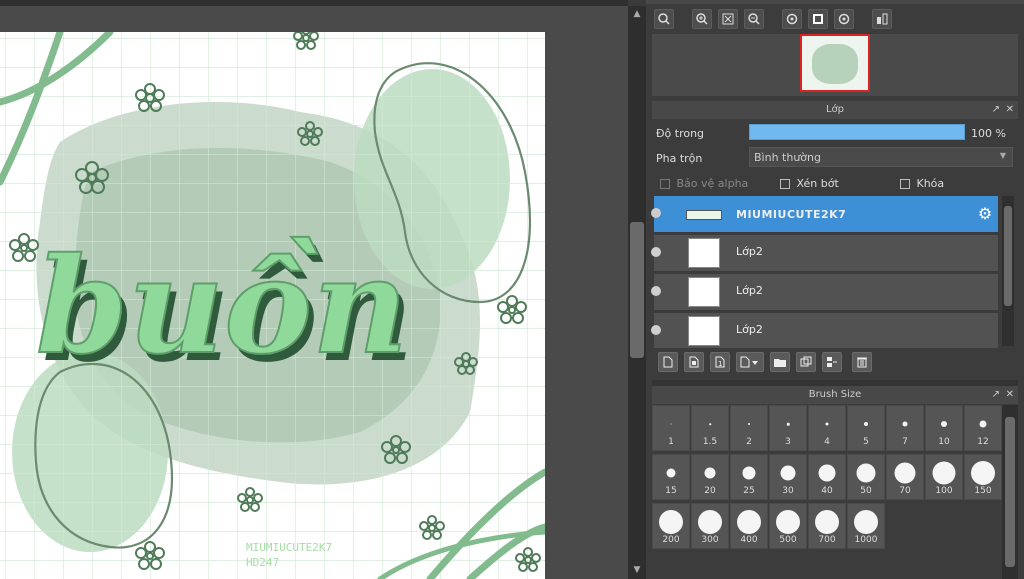  Describe the element at coordinates (792, 19) in the screenshot. I see `rotate-left-icon` at that location.